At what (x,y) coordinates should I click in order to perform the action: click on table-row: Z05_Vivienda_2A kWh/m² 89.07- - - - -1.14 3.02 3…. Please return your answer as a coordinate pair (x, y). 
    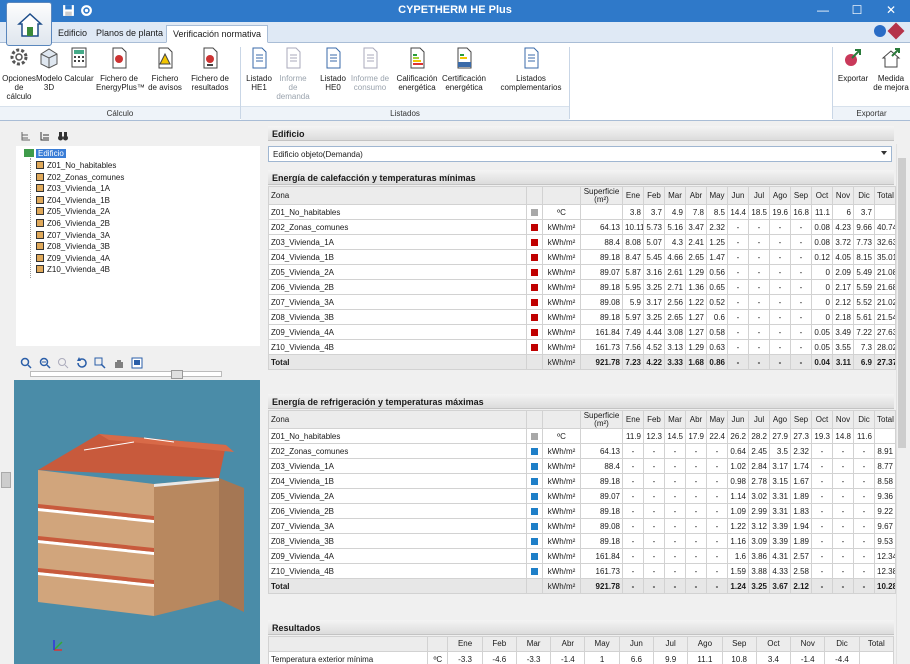
    Looking at the image, I should click on (582, 496).